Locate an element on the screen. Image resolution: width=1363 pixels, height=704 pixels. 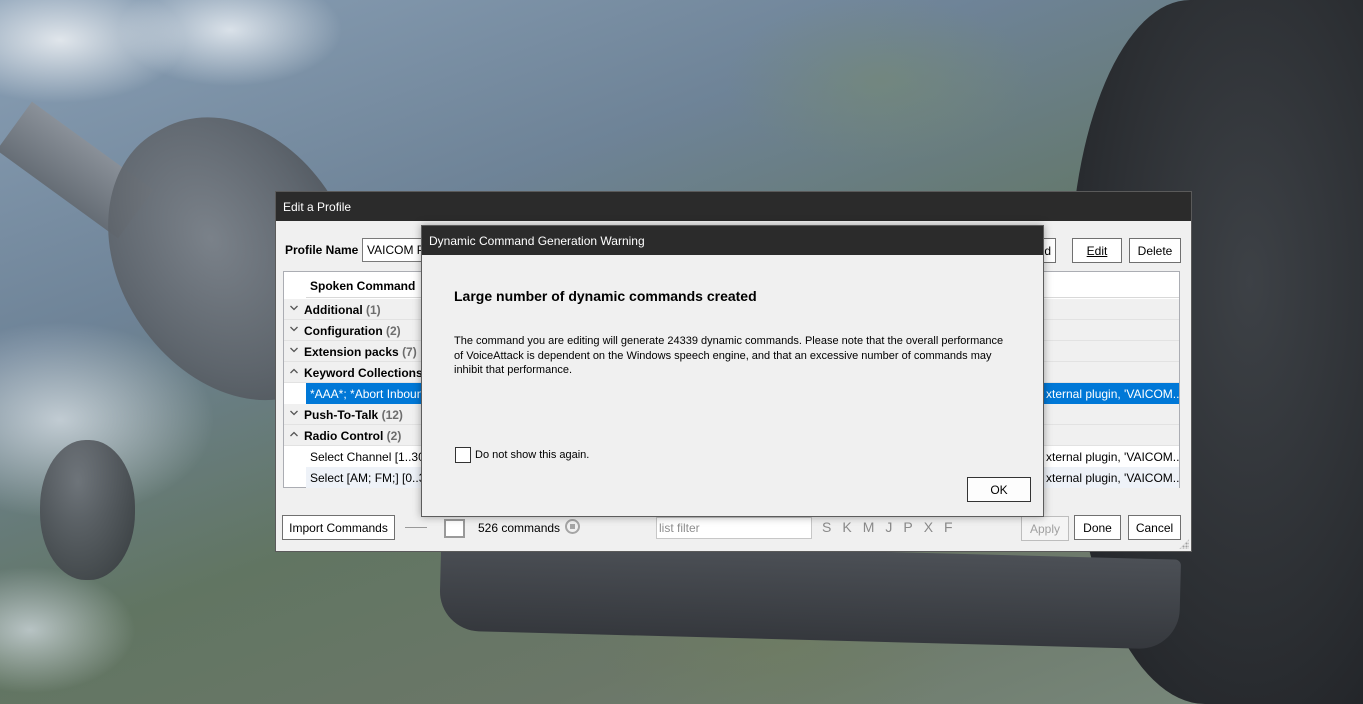
profile-name-label: Profile Name is located at coordinates (322, 250).